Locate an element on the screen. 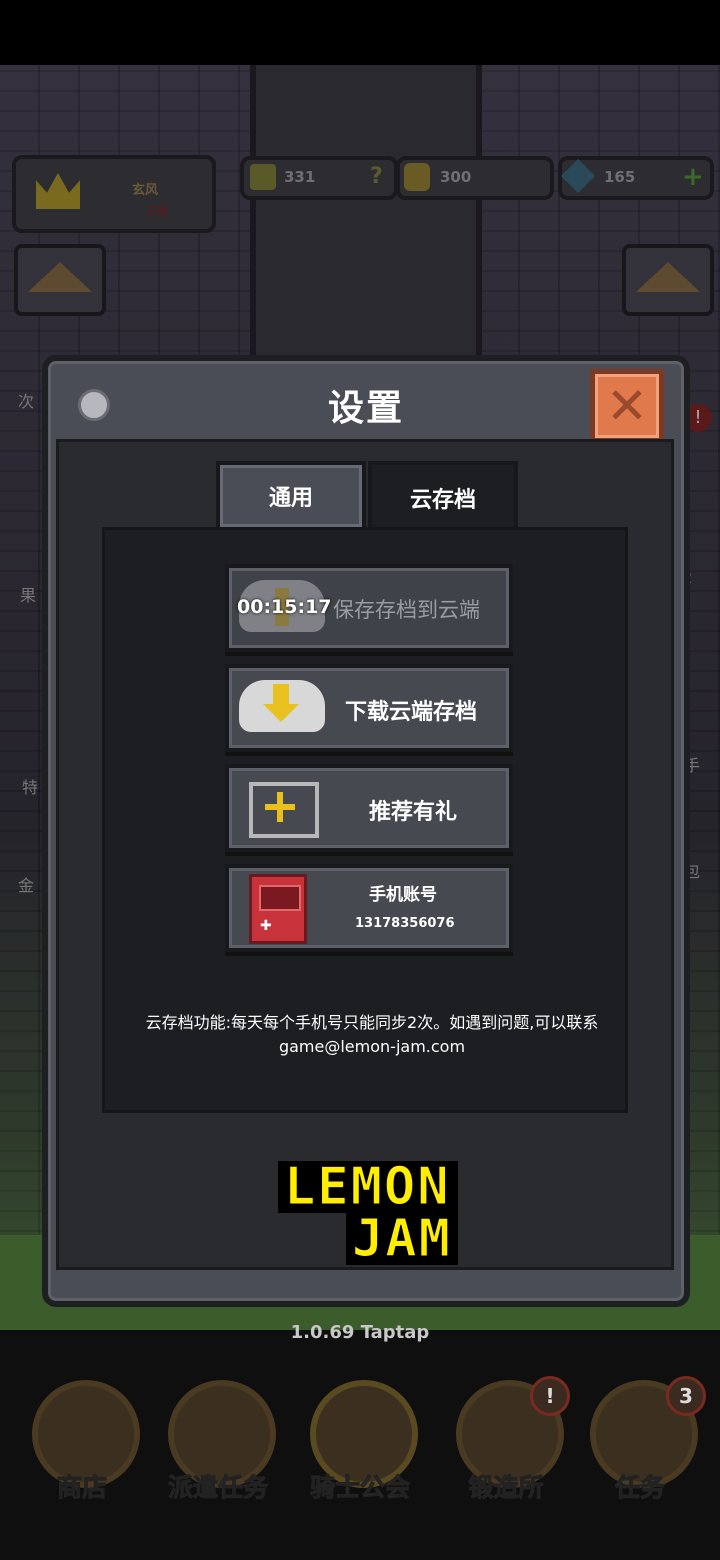  help-icon: ? is located at coordinates (376, 176).